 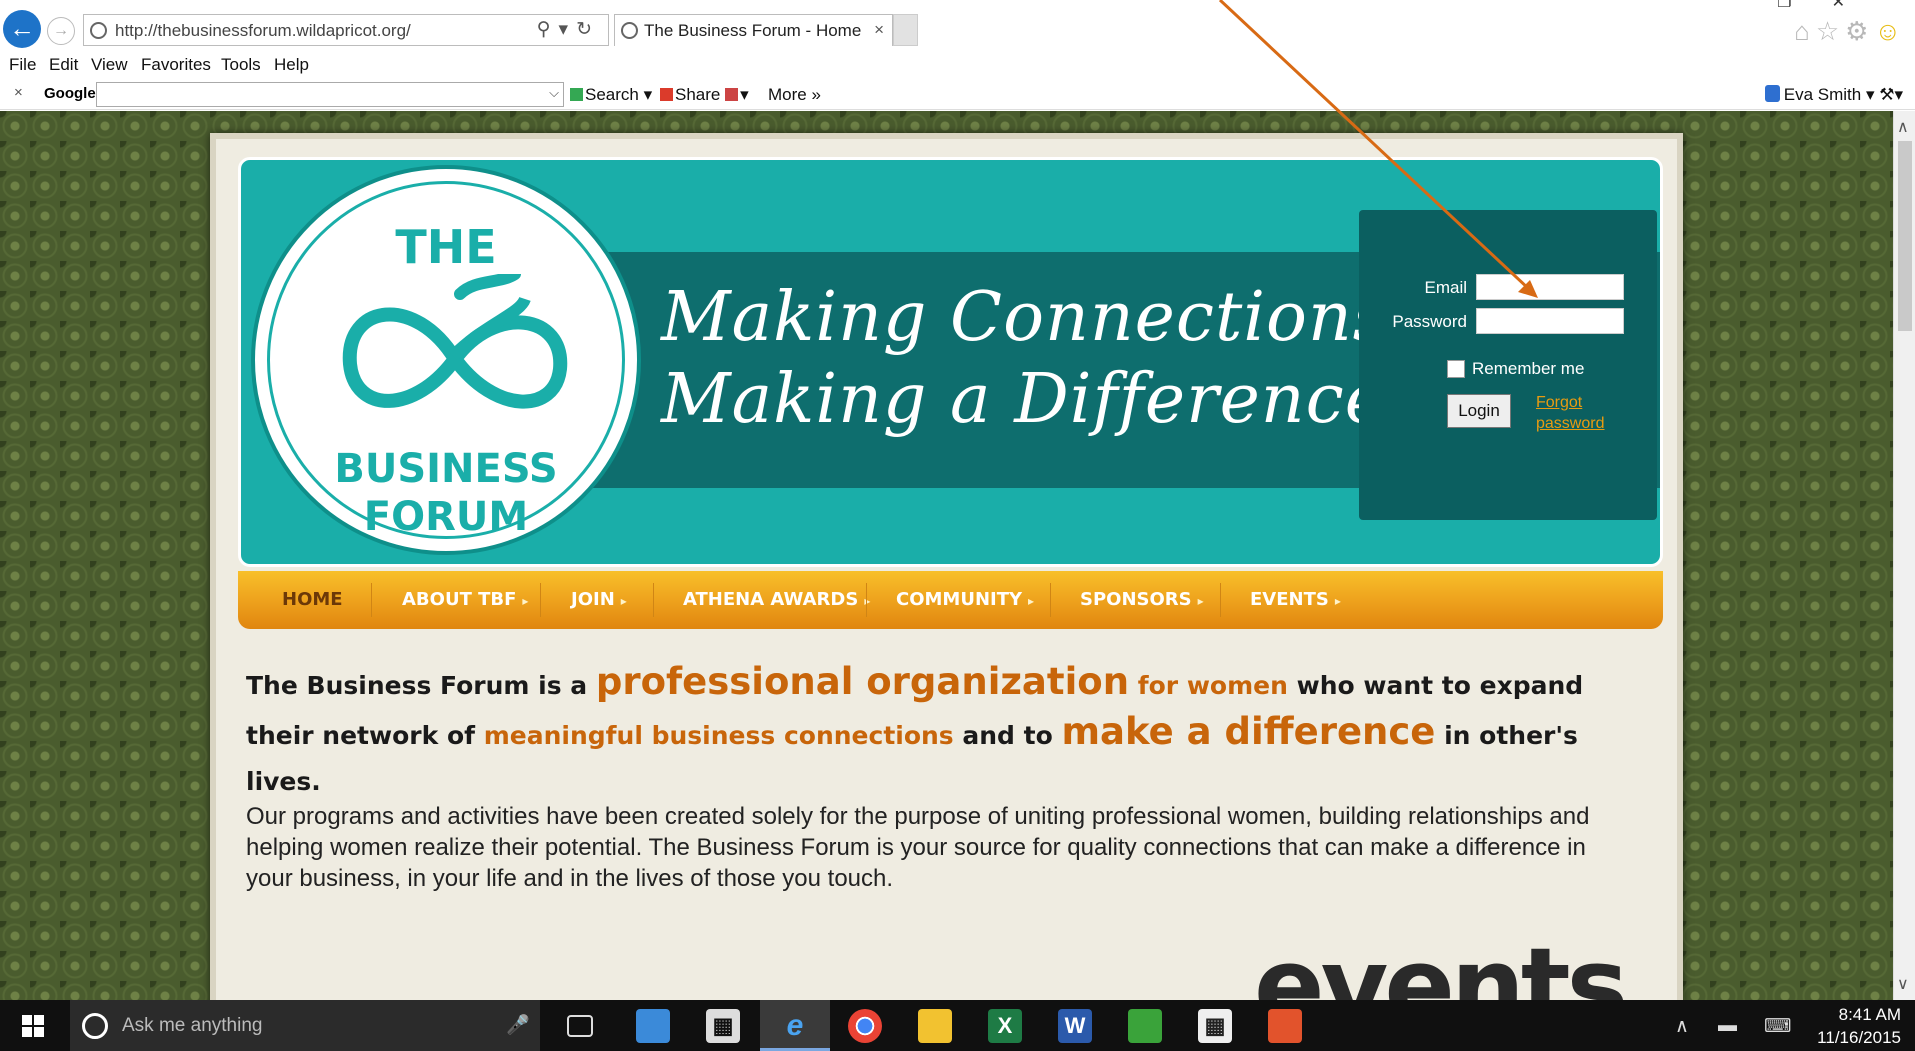 I want to click on nav-home: HOME, so click(x=312, y=599).